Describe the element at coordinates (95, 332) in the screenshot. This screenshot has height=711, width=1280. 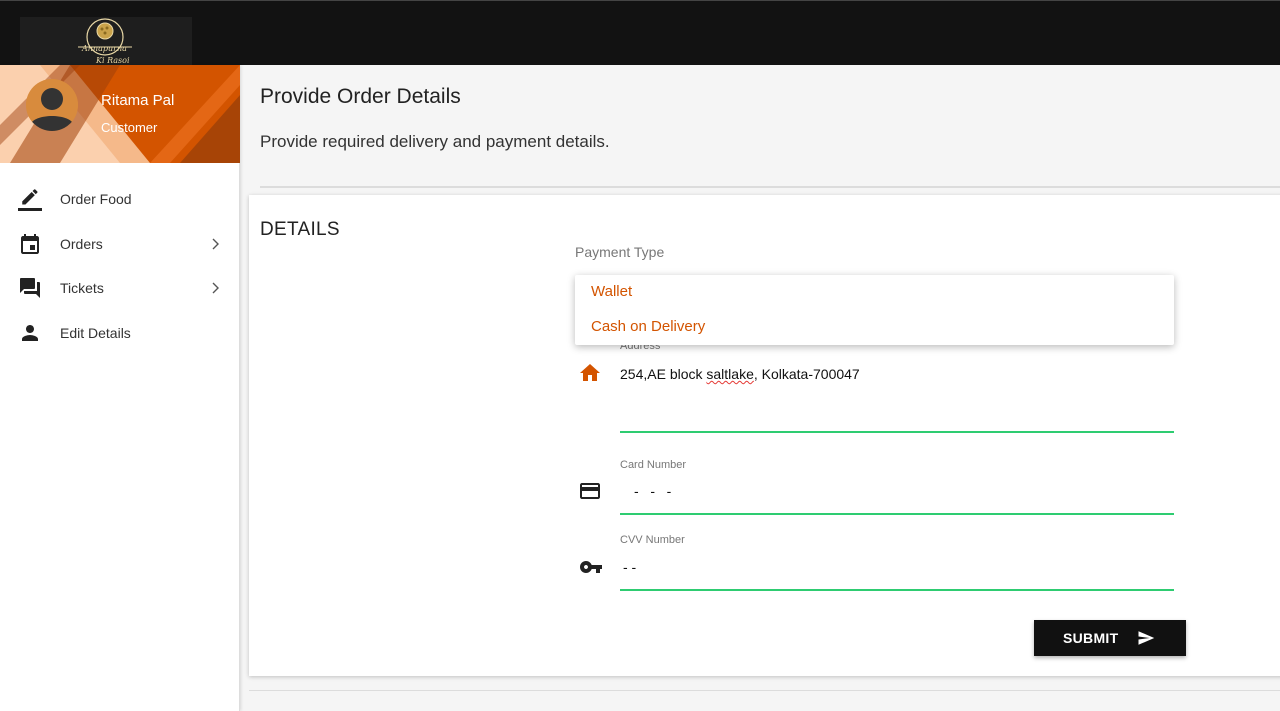
I see `sidebar-item-label: Edit Details` at that location.